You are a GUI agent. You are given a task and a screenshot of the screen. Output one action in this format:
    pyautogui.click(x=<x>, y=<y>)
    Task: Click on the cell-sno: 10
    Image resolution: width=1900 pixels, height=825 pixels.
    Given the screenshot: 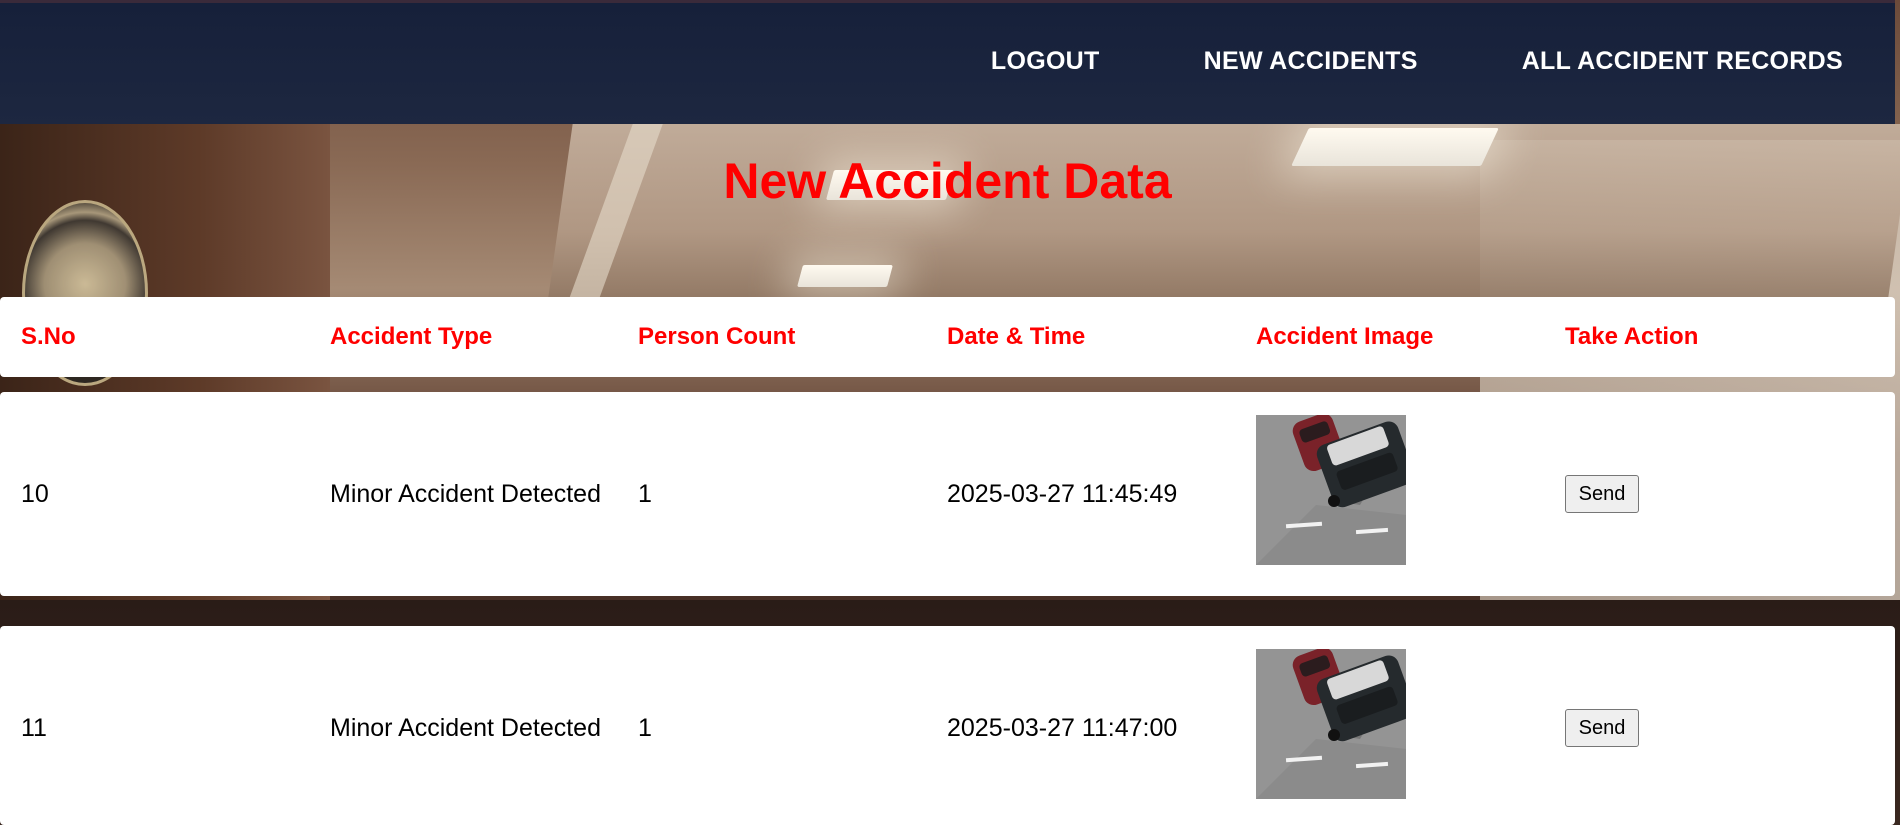 What is the action you would take?
    pyautogui.click(x=35, y=494)
    